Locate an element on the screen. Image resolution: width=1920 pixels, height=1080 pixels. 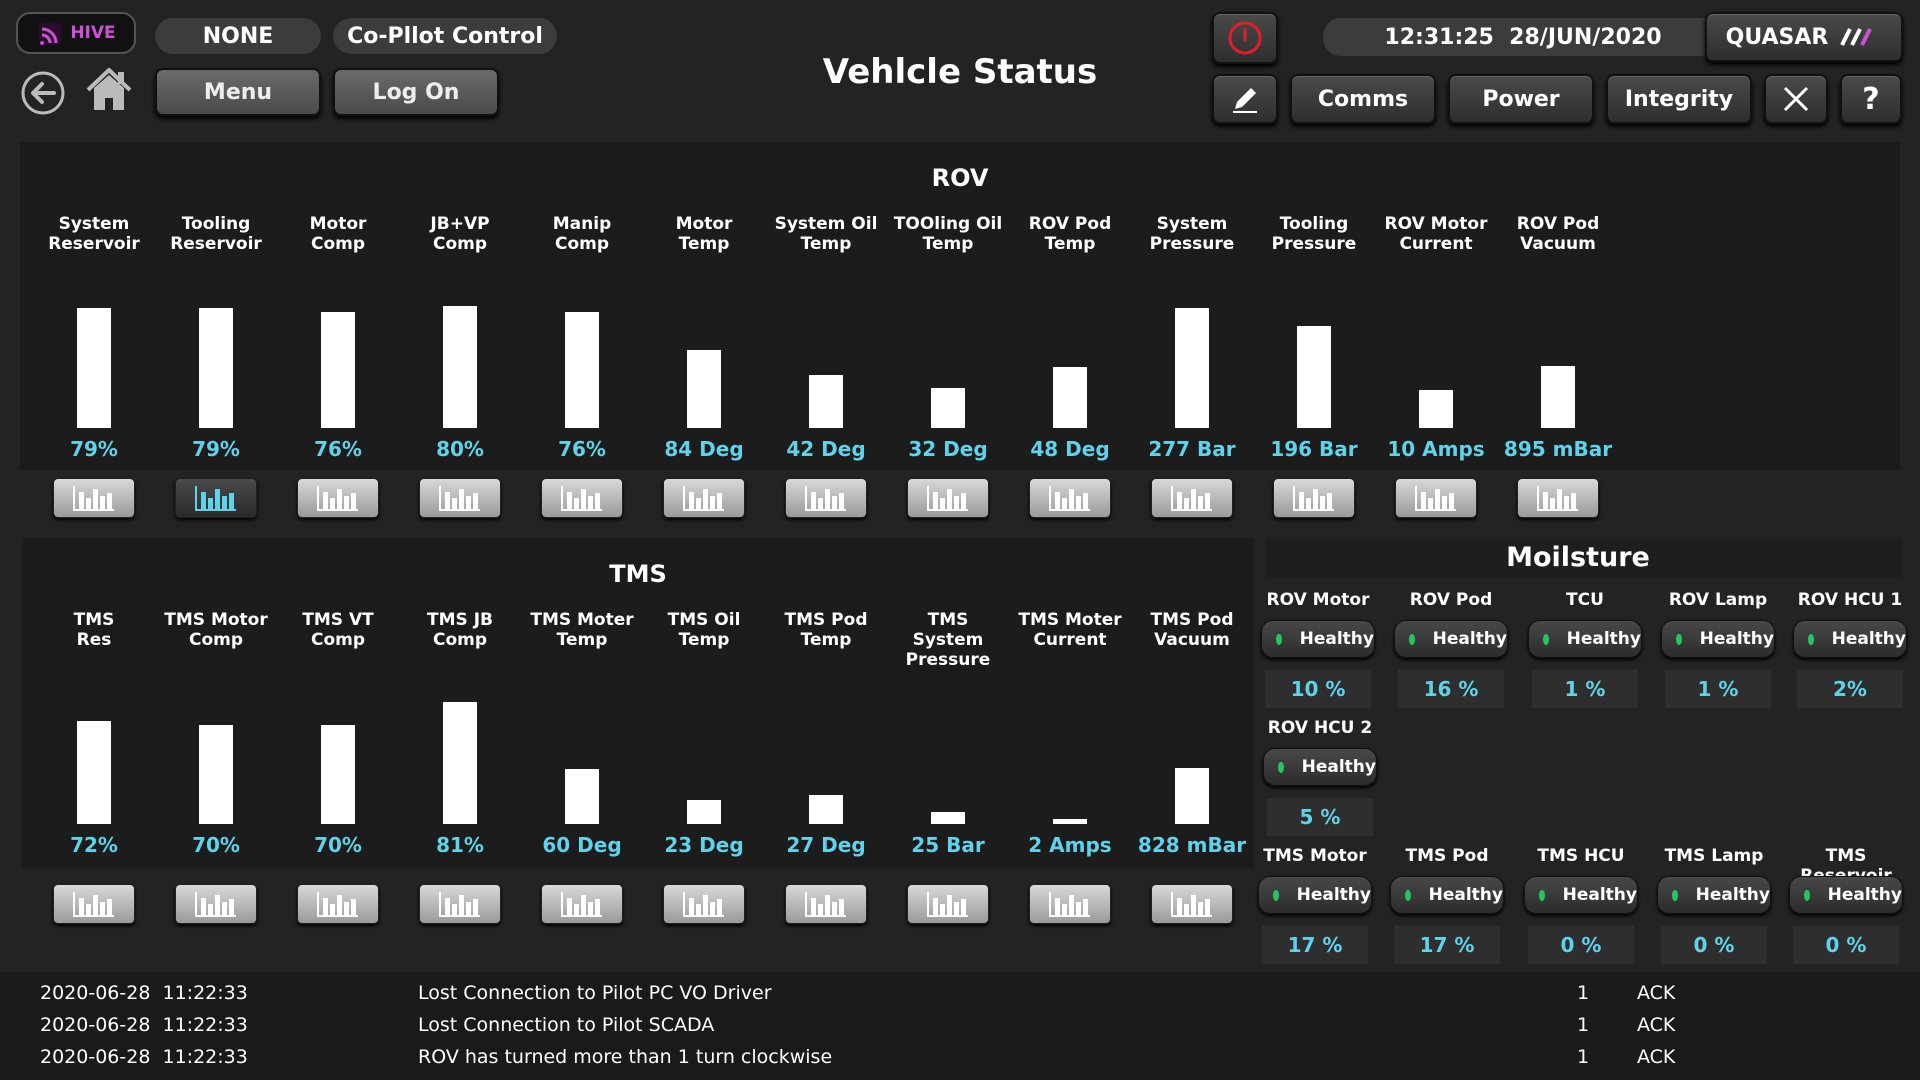
logo-text: HIVE is located at coordinates (93, 33).